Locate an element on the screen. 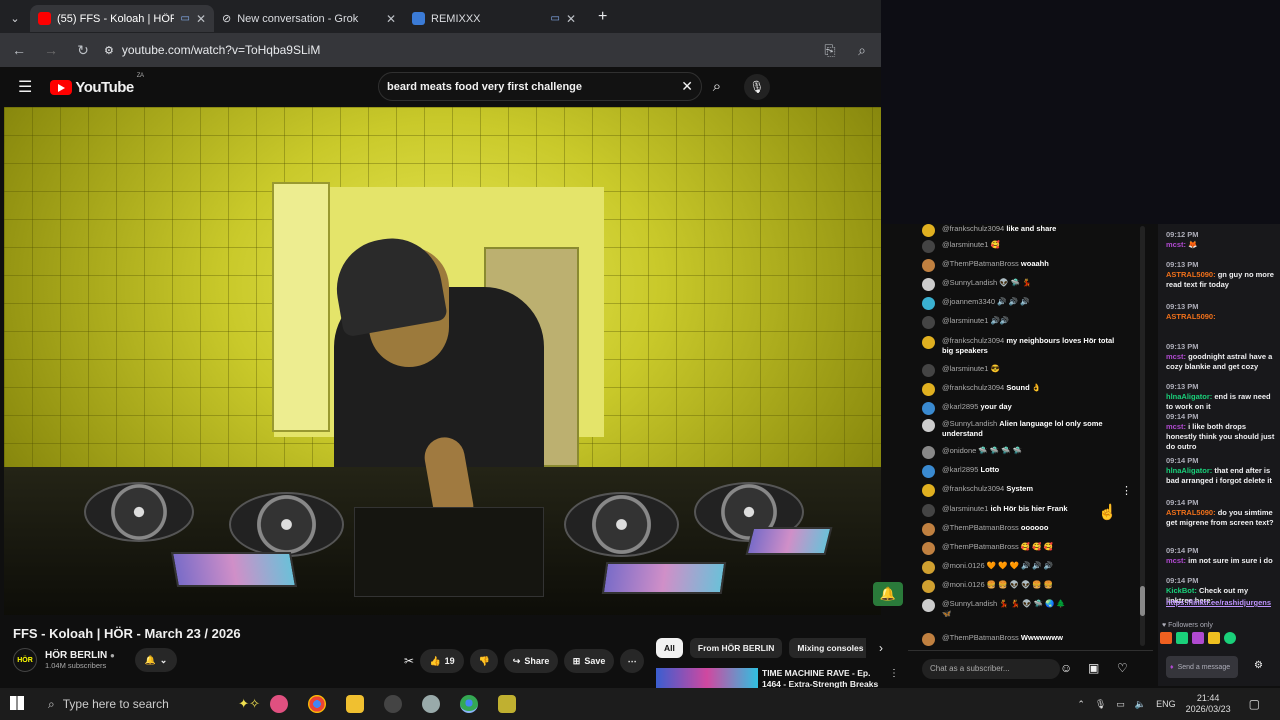 This screenshot has height=720, width=1280. reload-icon: ↻ is located at coordinates (83, 50).